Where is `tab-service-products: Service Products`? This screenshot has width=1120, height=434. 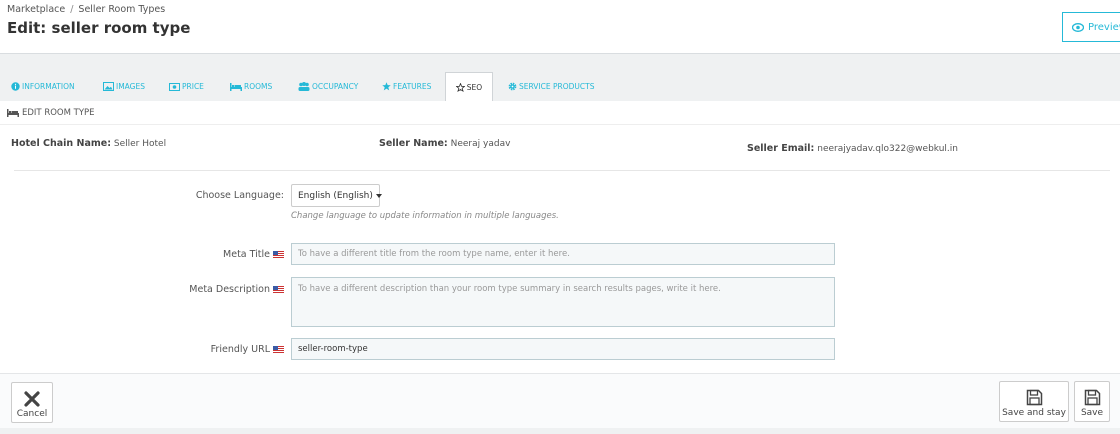 tab-service-products: Service Products is located at coordinates (551, 86).